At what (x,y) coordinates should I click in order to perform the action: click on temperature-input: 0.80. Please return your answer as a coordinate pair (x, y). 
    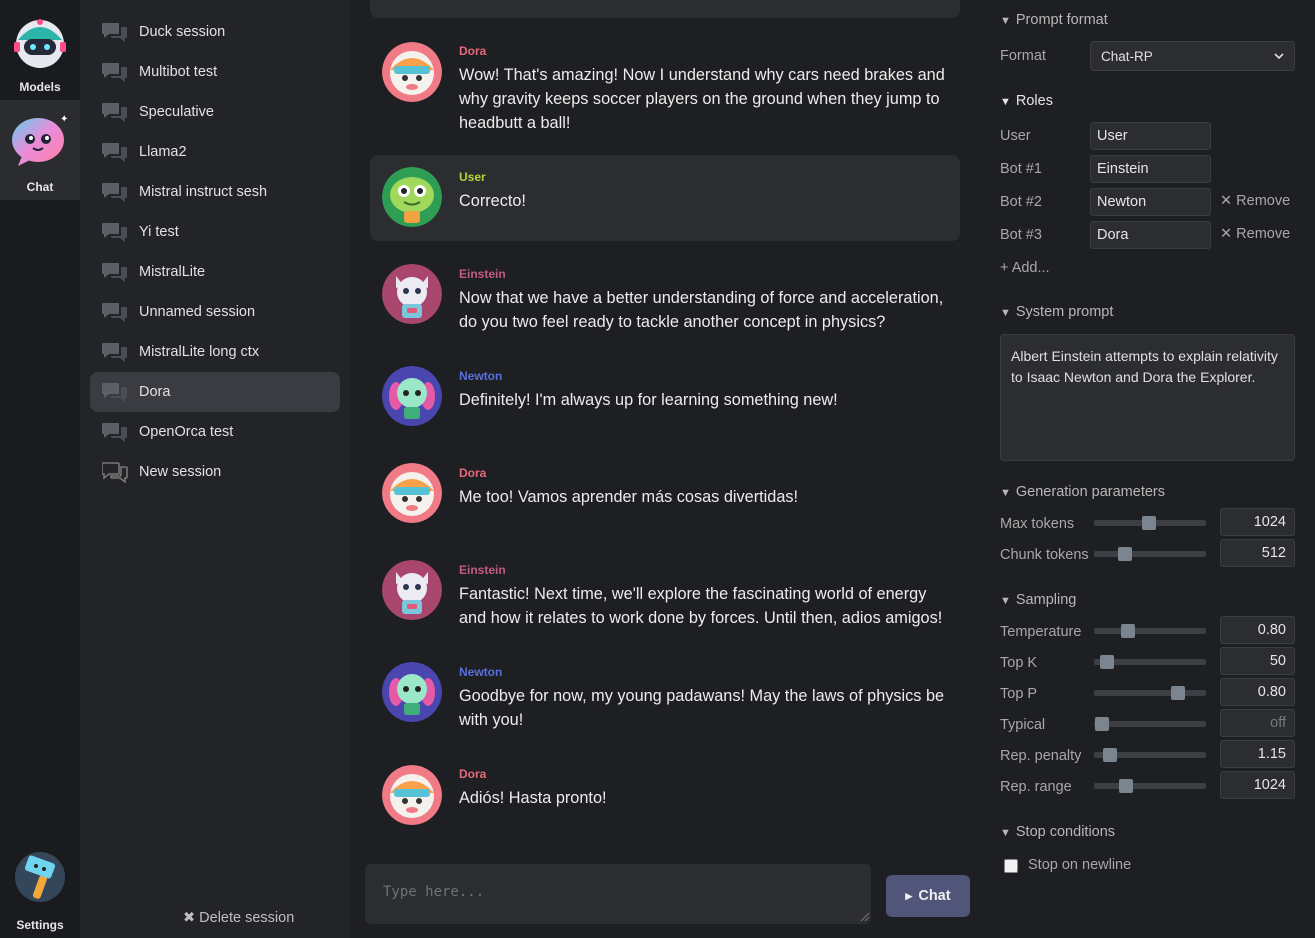
    Looking at the image, I should click on (1257, 630).